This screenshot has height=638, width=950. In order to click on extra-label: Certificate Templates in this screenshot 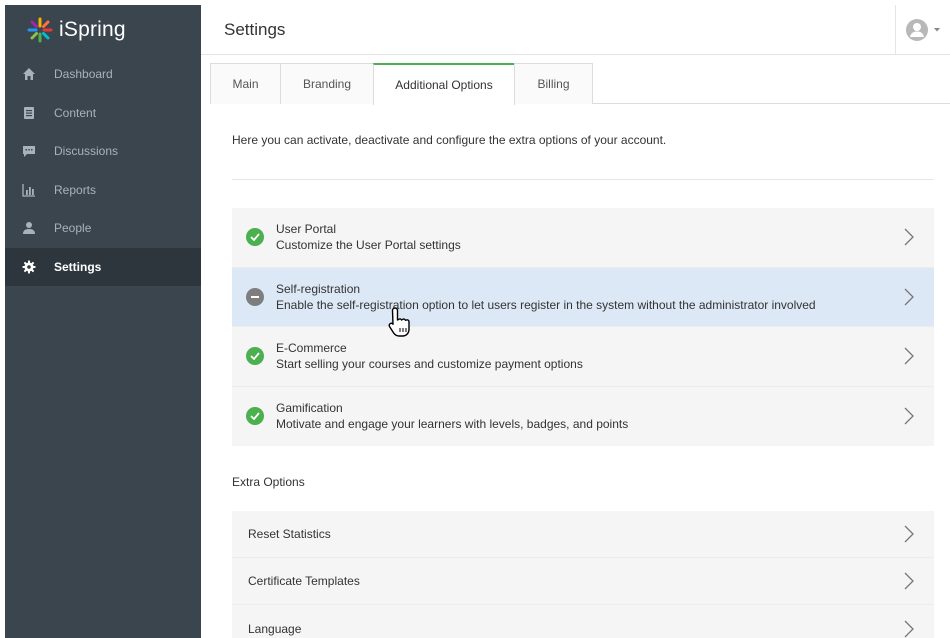, I will do `click(304, 581)`.